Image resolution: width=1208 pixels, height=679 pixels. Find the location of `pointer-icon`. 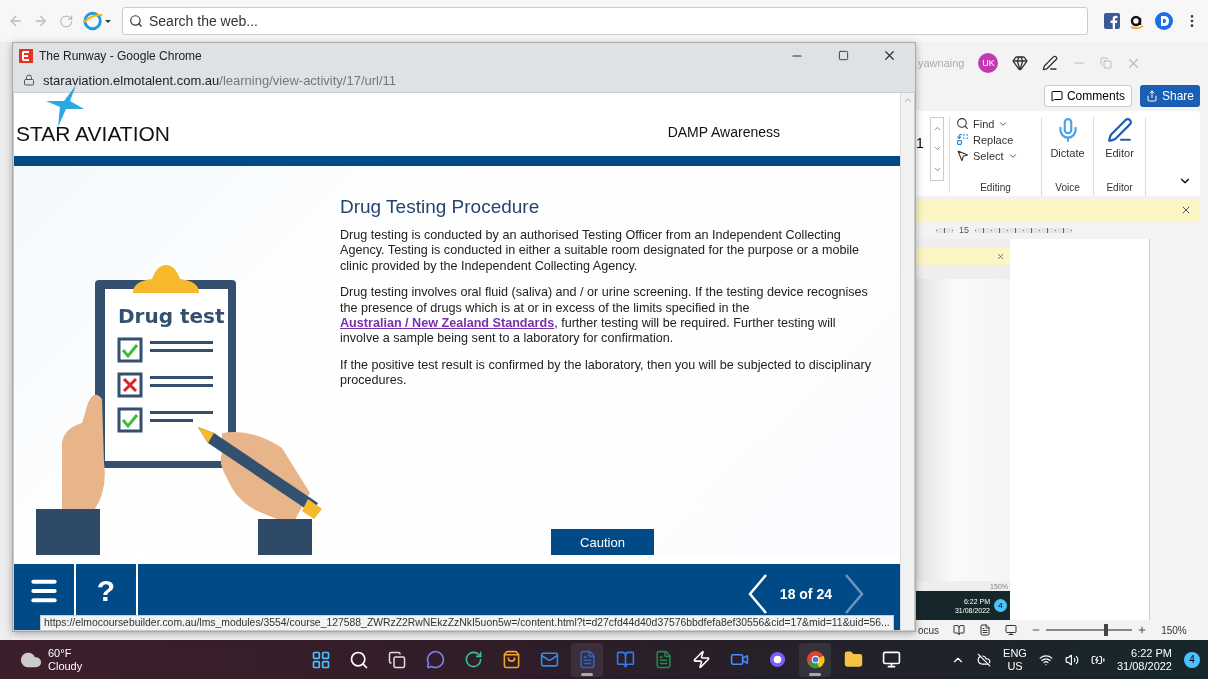

pointer-icon is located at coordinates (962, 155).